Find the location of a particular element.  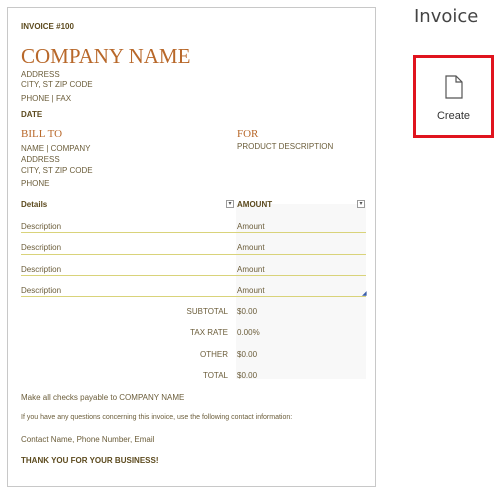

create-button: Create is located at coordinates (453, 96).